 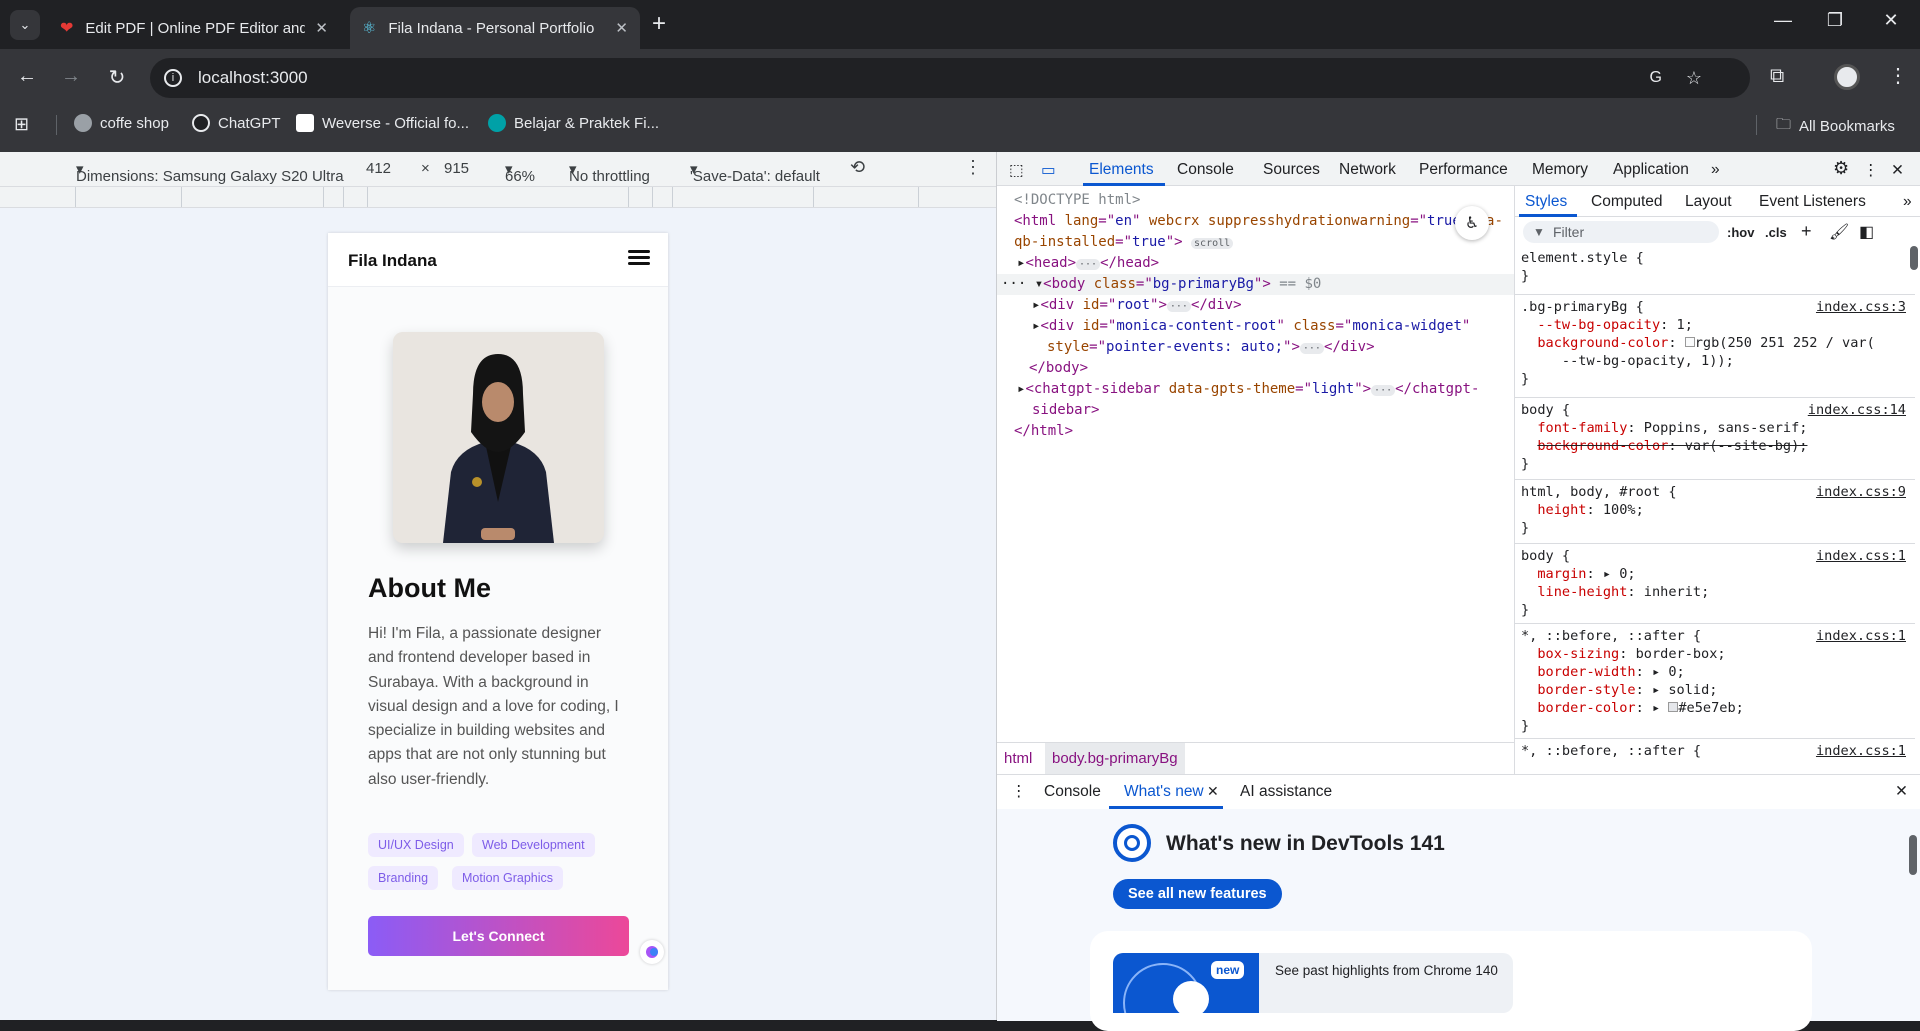 What do you see at coordinates (1367, 170) in the screenshot?
I see `tab-network: Network` at bounding box center [1367, 170].